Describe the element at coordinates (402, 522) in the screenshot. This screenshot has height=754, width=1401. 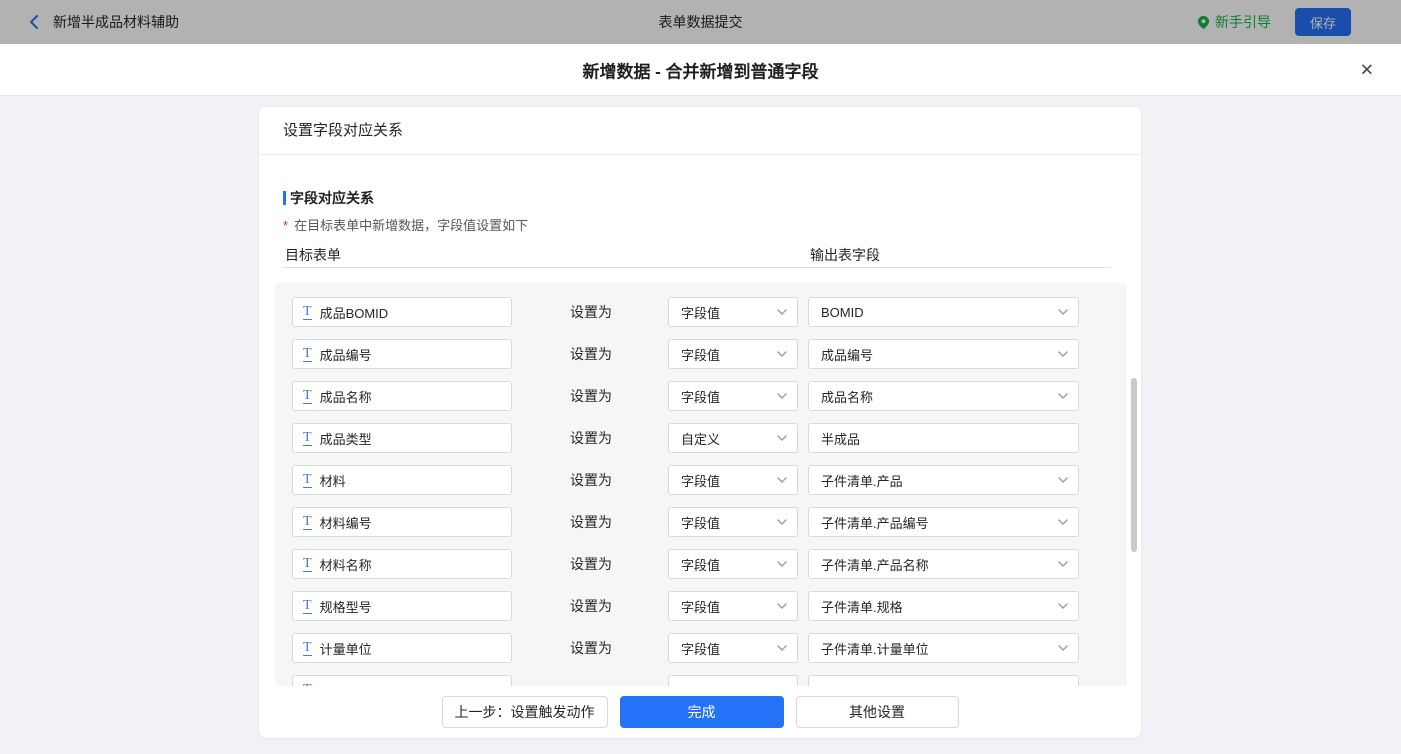
I see `target-field-input: T 材料编号` at that location.